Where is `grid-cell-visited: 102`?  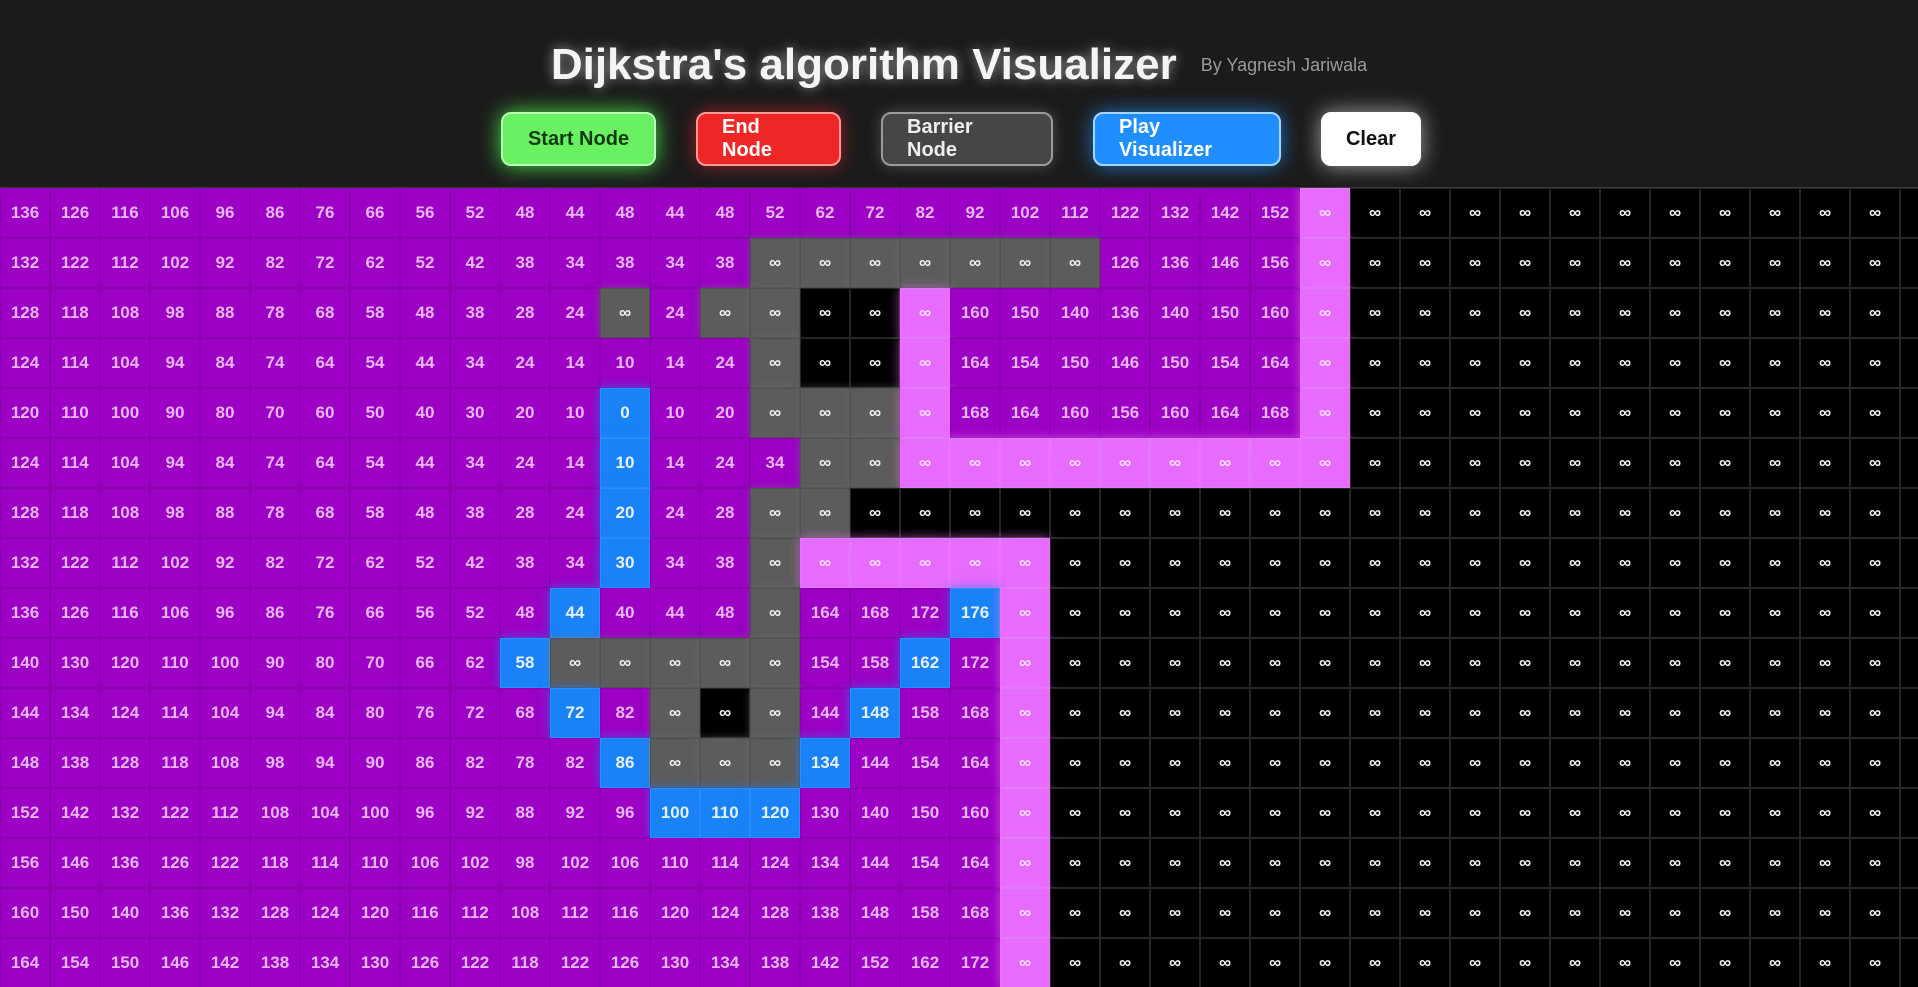
grid-cell-visited: 102 is located at coordinates (475, 863).